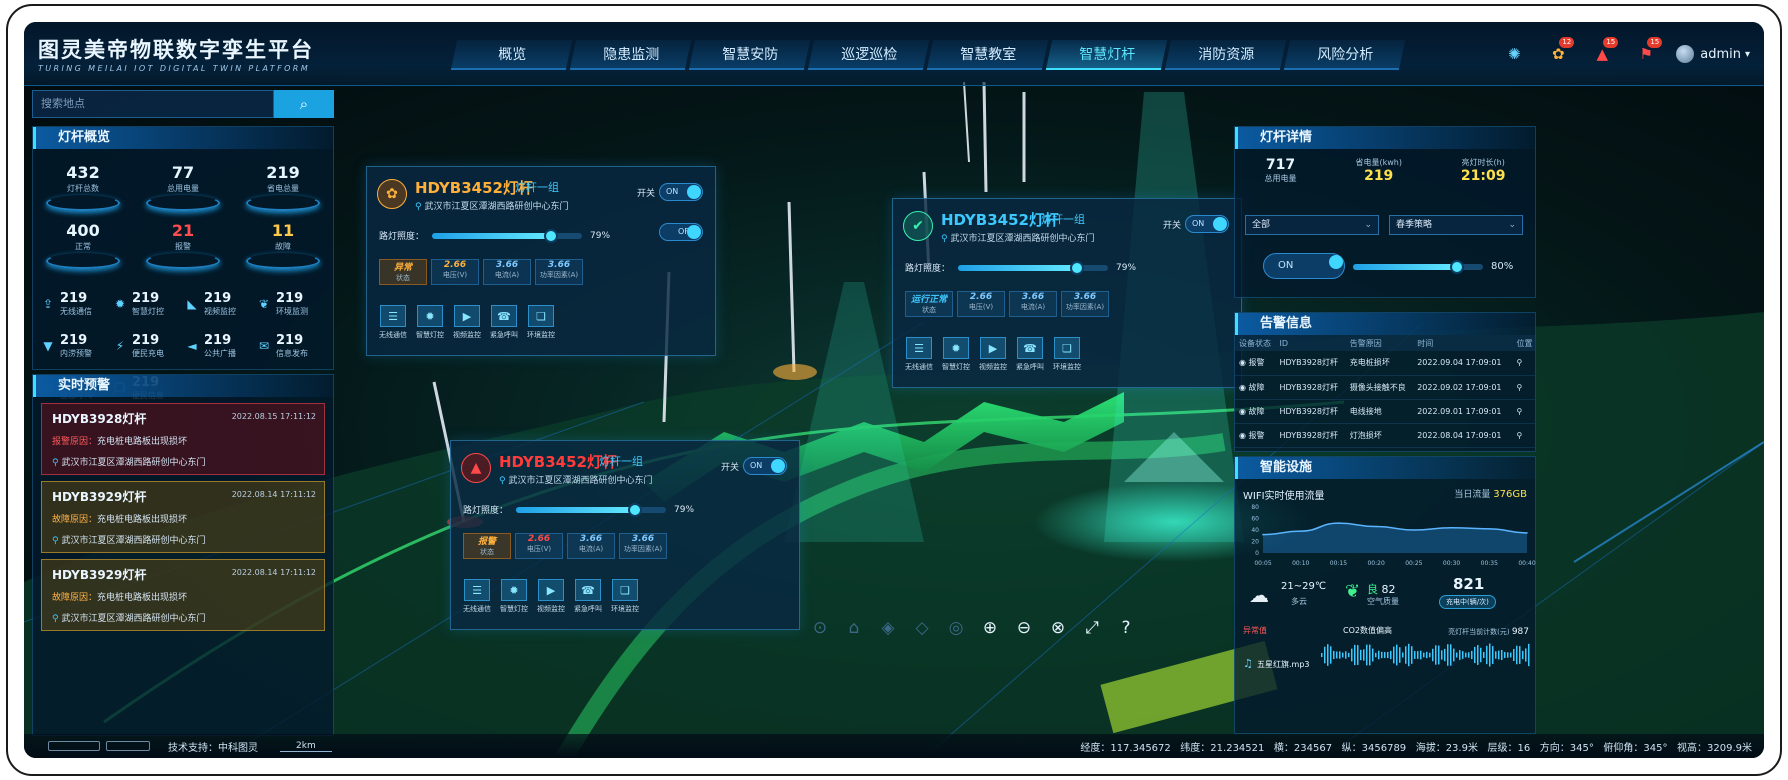 The image size is (1788, 780). I want to click on overview-item-2: ◣ 219 视频监控, so click(219, 304).